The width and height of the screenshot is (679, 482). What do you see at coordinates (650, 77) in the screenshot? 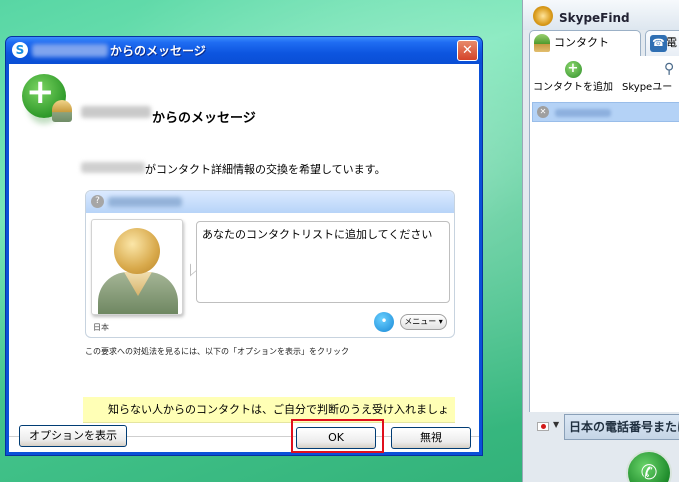
I see `skype-user-search-button: ⚲ Skypeユー` at bounding box center [650, 77].